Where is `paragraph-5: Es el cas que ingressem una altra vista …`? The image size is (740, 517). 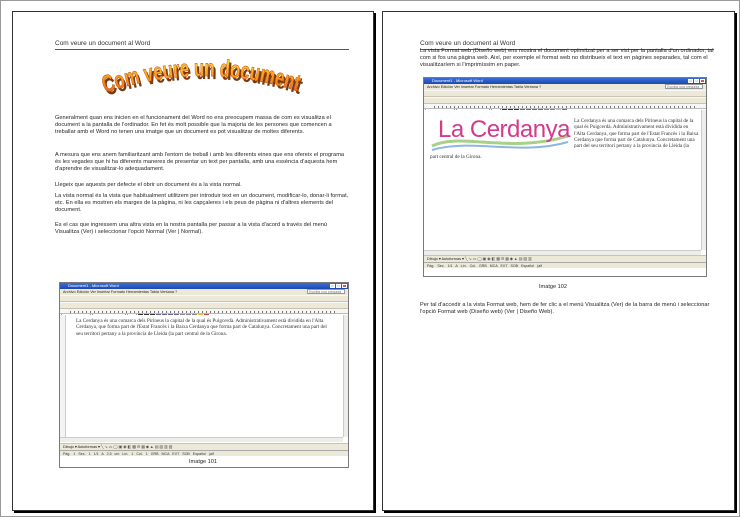
paragraph-5: Es el cas que ingressem una altra vista … is located at coordinates (191, 229).